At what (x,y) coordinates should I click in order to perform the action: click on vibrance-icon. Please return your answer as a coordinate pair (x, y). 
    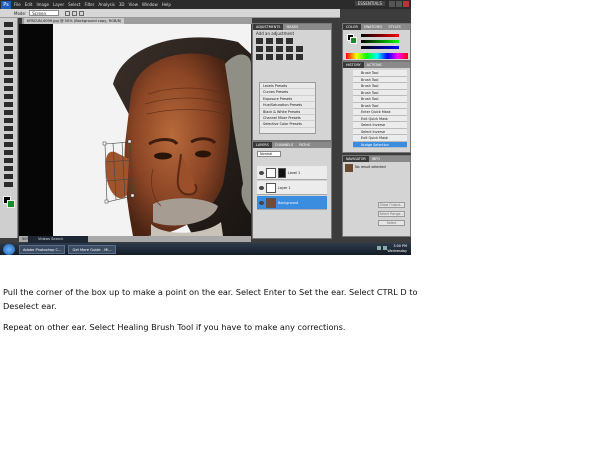
    Looking at the image, I should click on (259, 49).